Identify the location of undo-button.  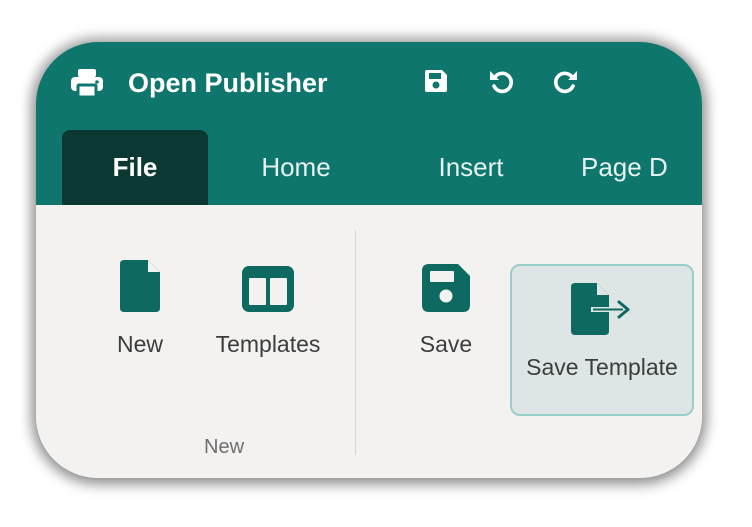
(501, 83).